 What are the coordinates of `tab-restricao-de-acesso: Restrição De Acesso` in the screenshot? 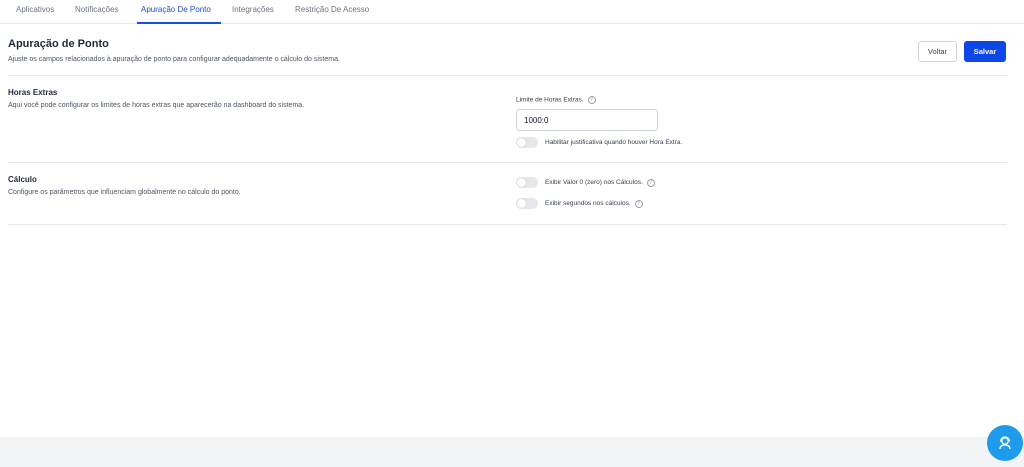 It's located at (332, 9).